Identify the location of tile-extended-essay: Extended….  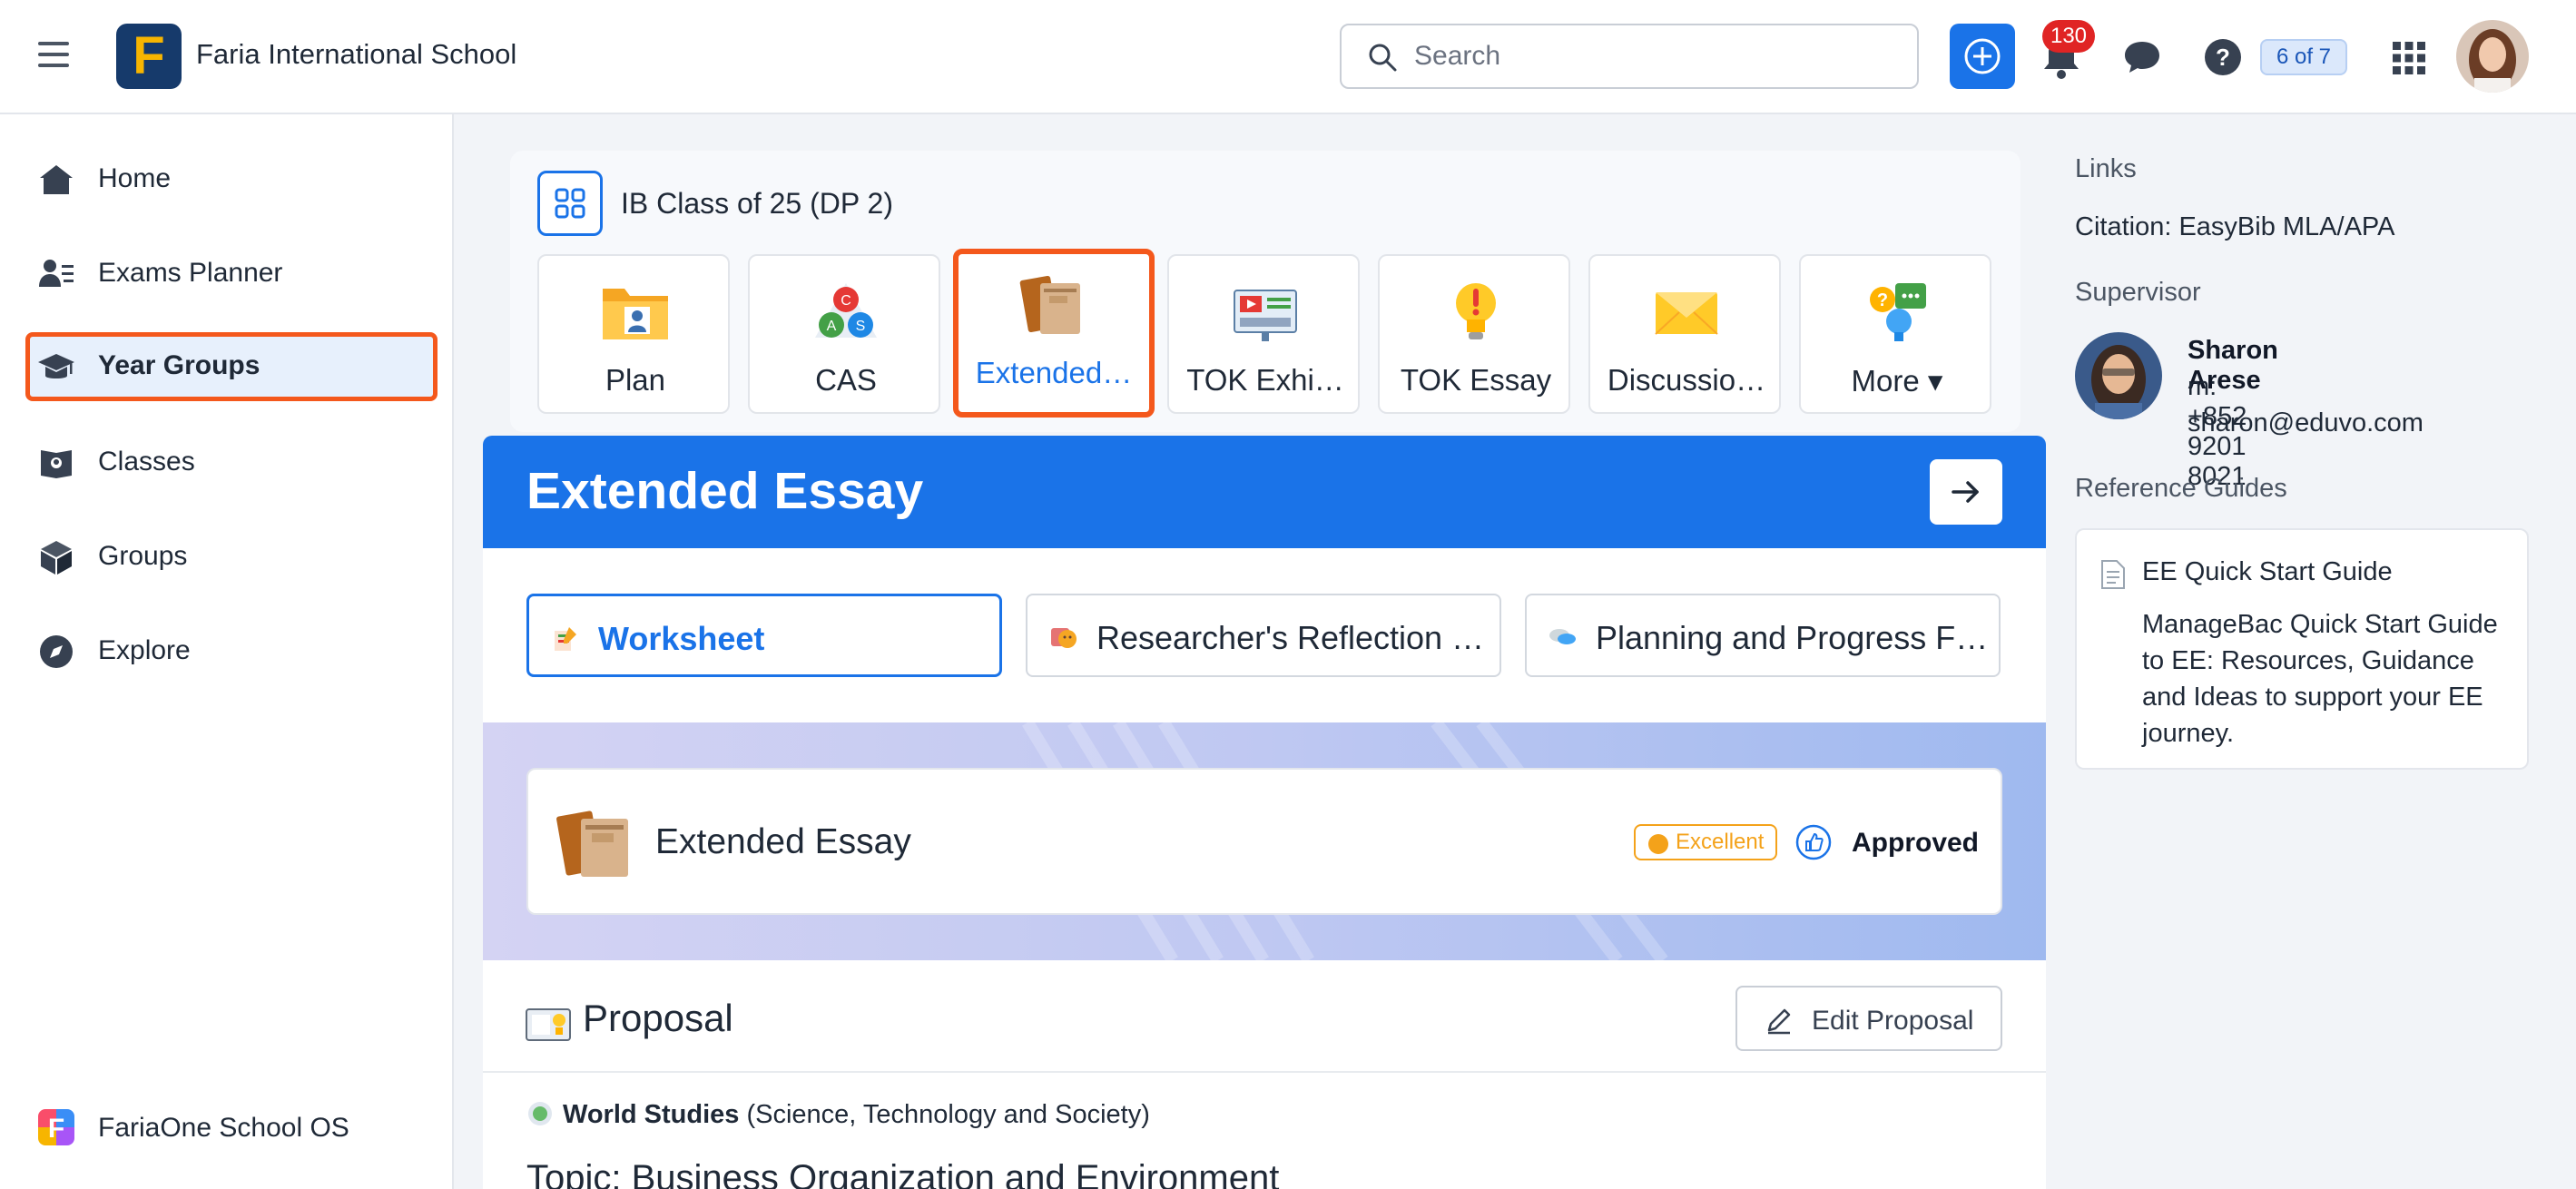
(1054, 333).